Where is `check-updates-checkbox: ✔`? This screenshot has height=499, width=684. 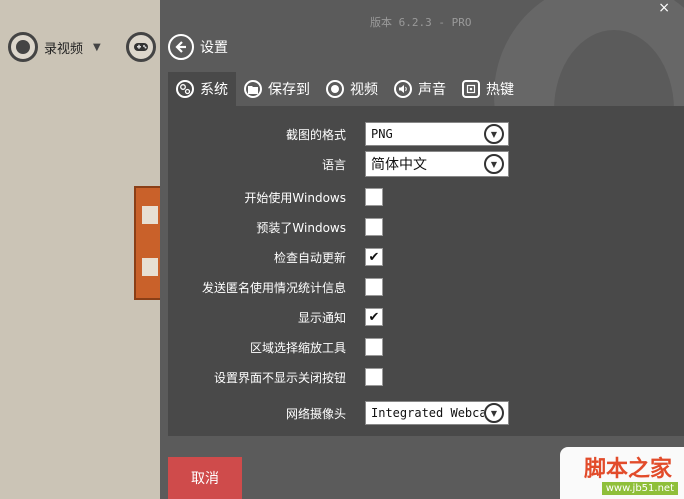
check-updates-checkbox: ✔ is located at coordinates (374, 257).